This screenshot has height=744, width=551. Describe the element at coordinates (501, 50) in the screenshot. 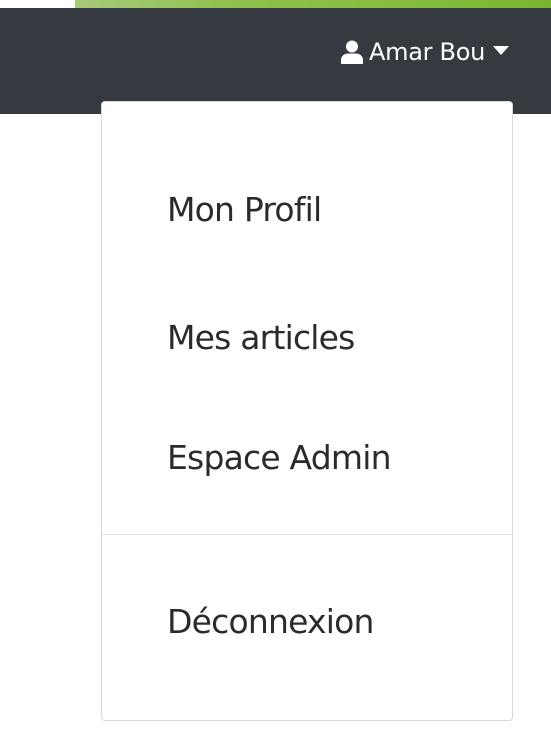

I see `caret-down-icon` at that location.